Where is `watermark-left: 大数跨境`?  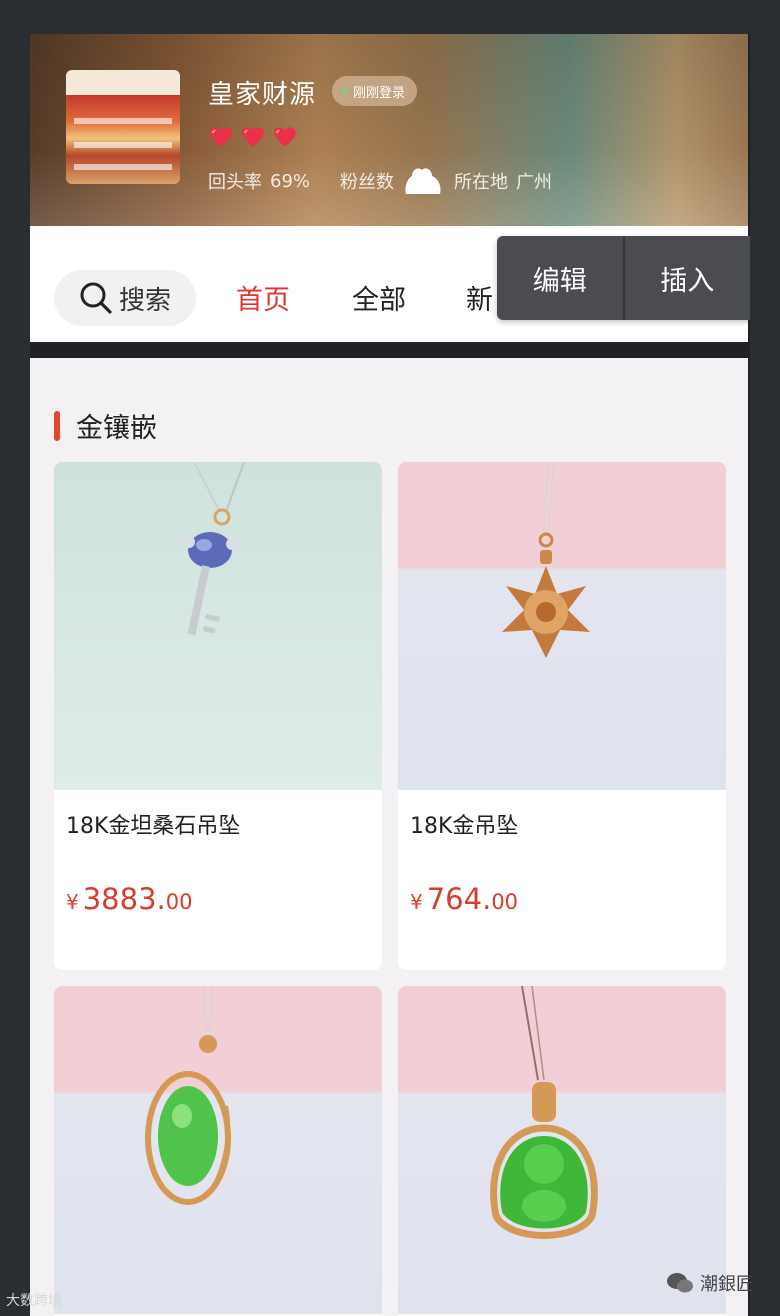
watermark-left: 大数跨境 is located at coordinates (34, 1301).